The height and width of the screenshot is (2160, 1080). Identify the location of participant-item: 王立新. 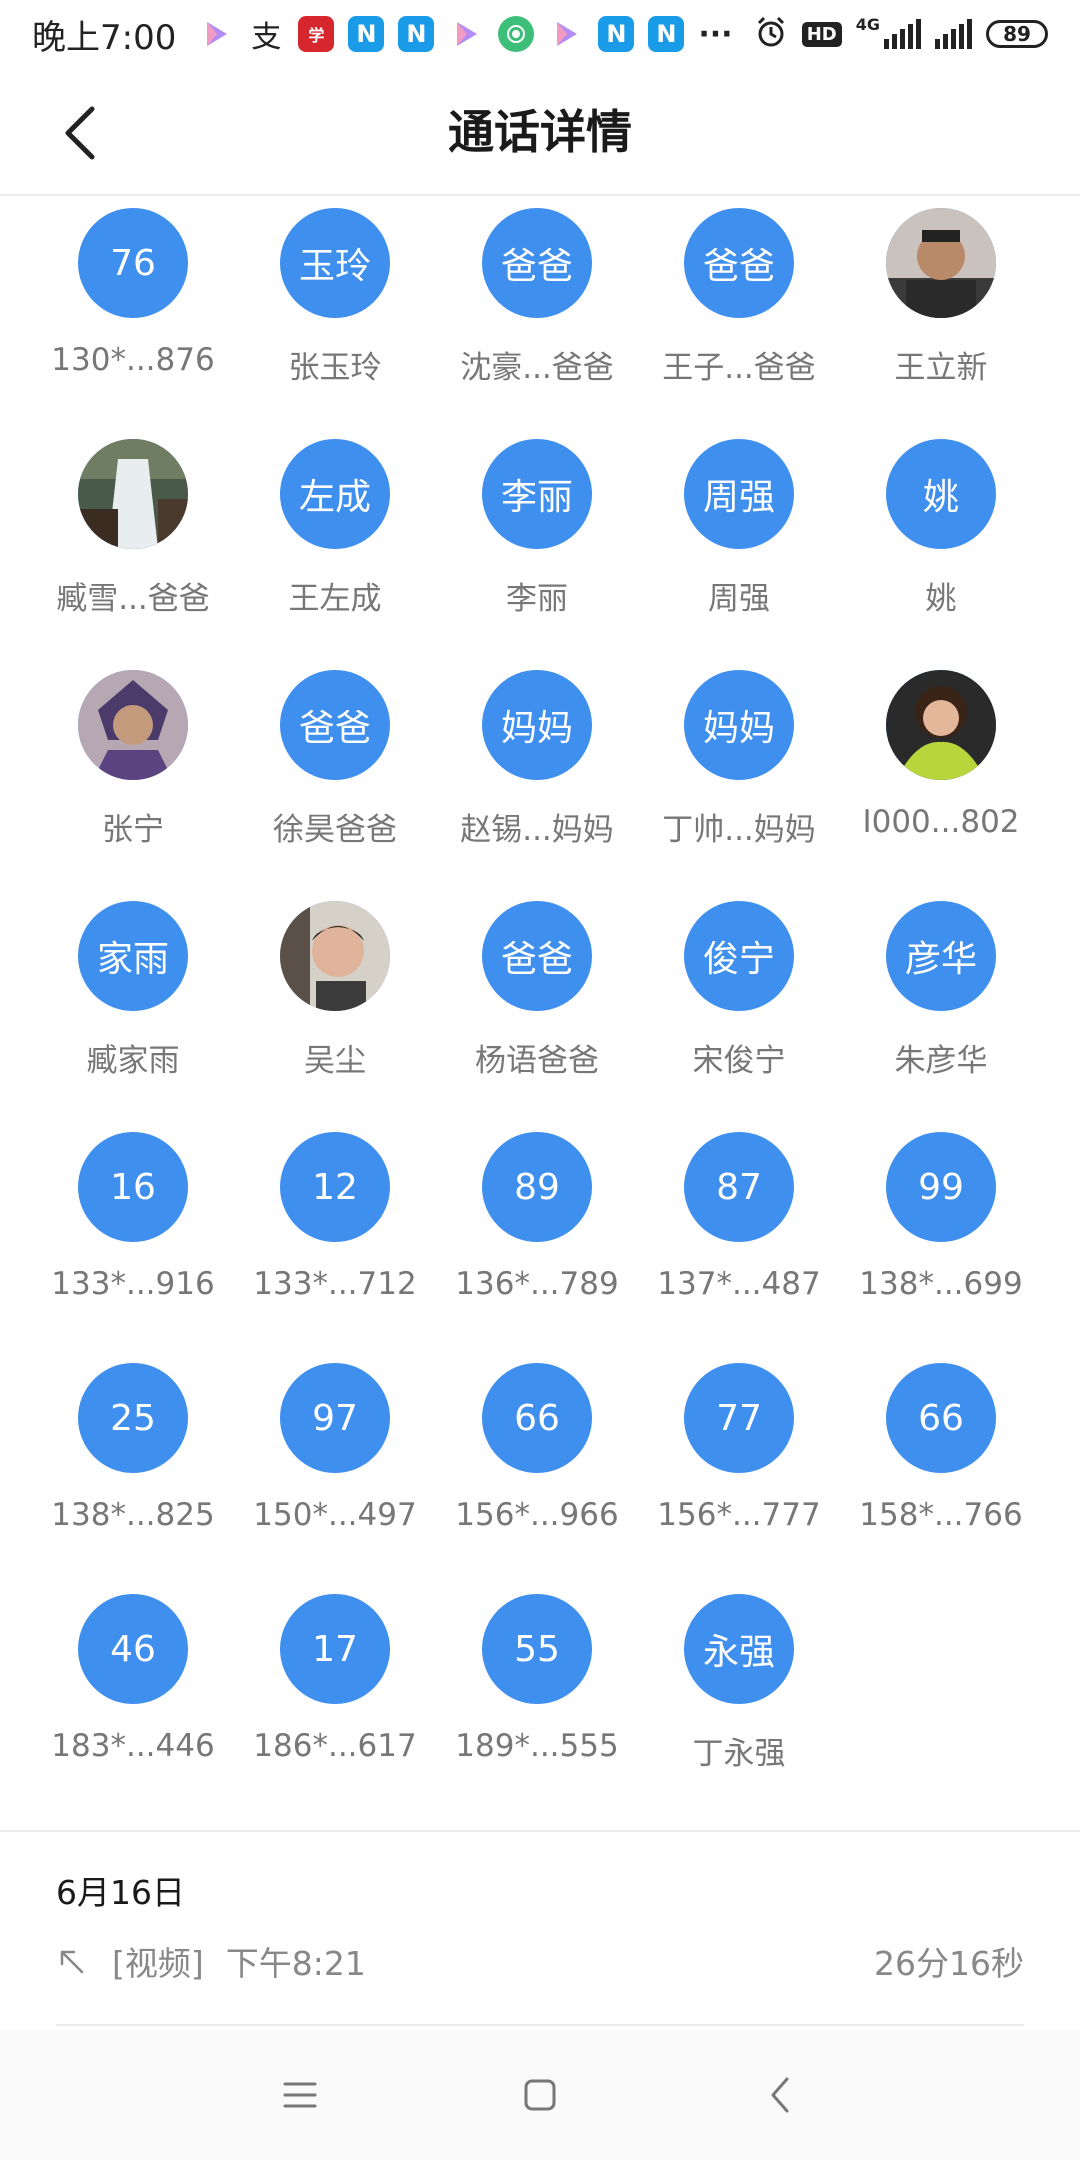
(941, 311).